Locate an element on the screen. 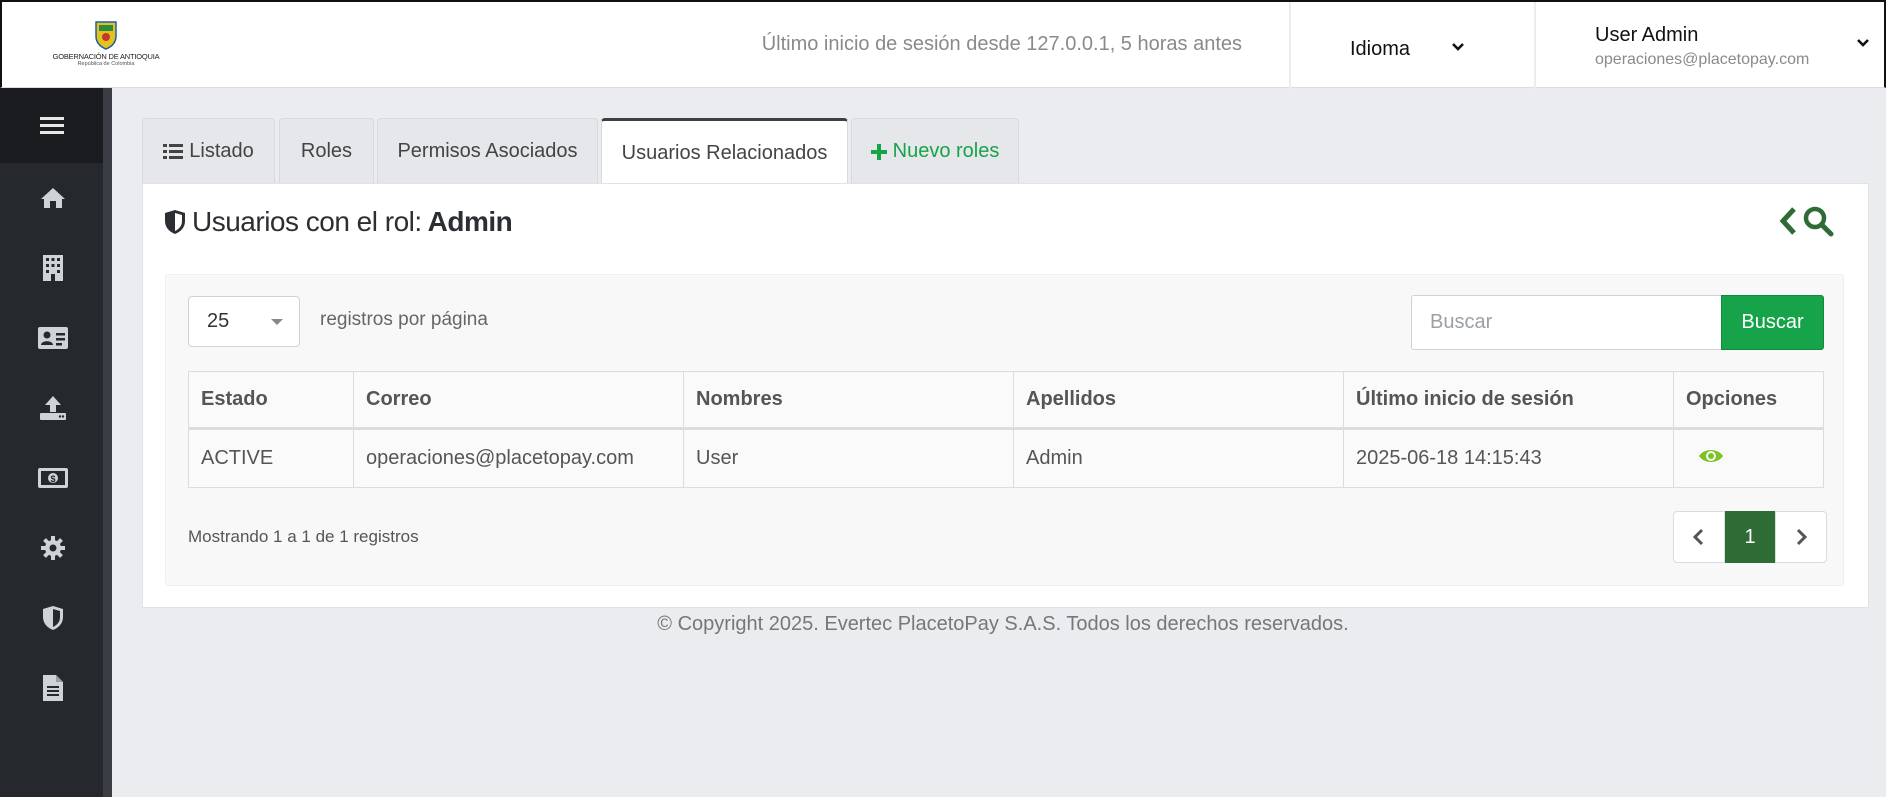 Image resolution: width=1886 pixels, height=797 pixels. home-icon is located at coordinates (53, 198).